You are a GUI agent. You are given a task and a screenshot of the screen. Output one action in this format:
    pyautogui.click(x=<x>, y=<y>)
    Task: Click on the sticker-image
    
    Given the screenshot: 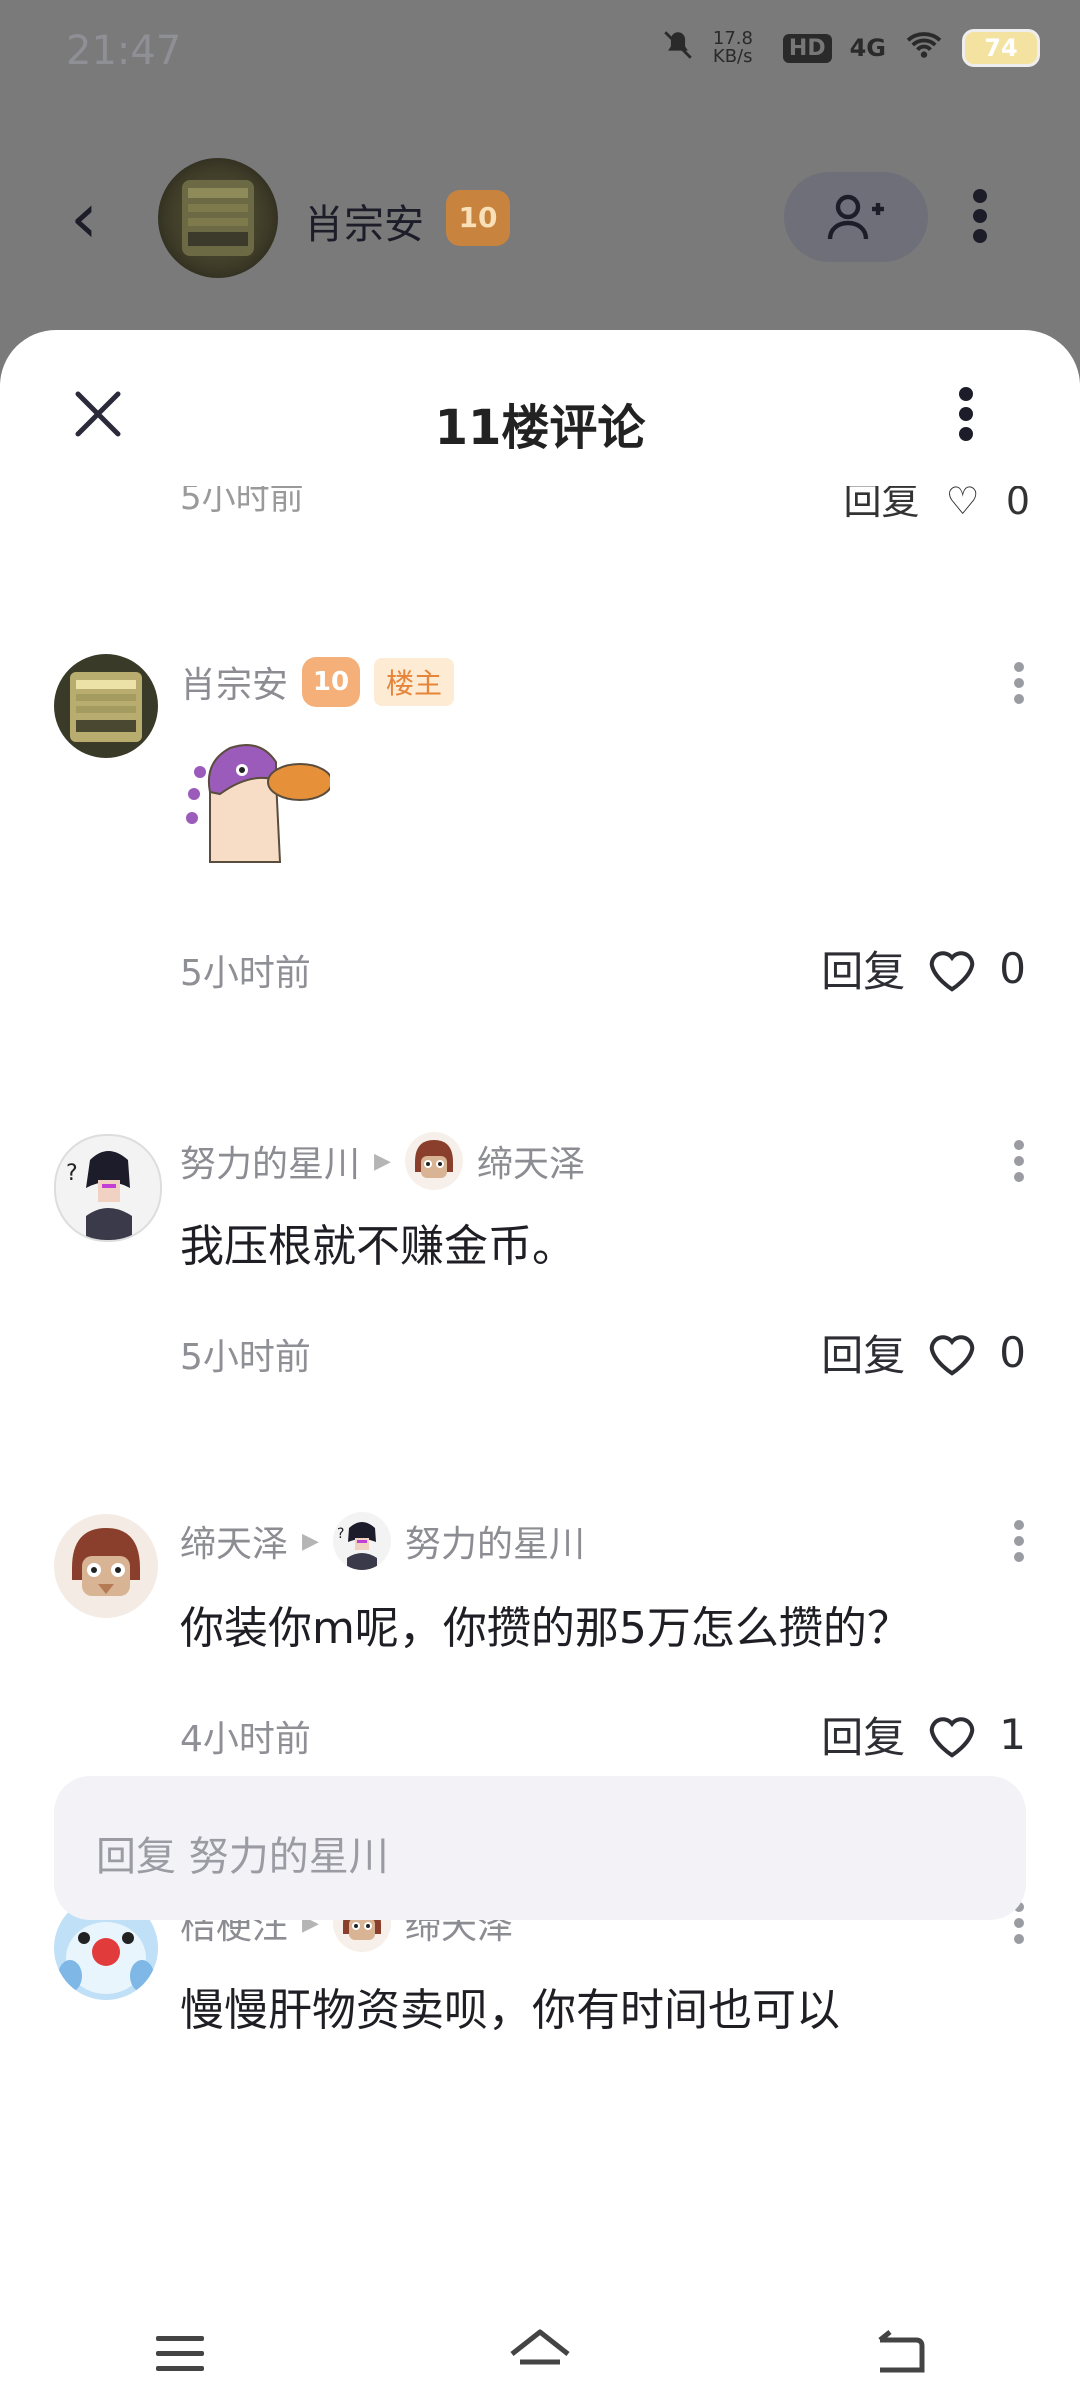 What is the action you would take?
    pyautogui.click(x=256, y=801)
    